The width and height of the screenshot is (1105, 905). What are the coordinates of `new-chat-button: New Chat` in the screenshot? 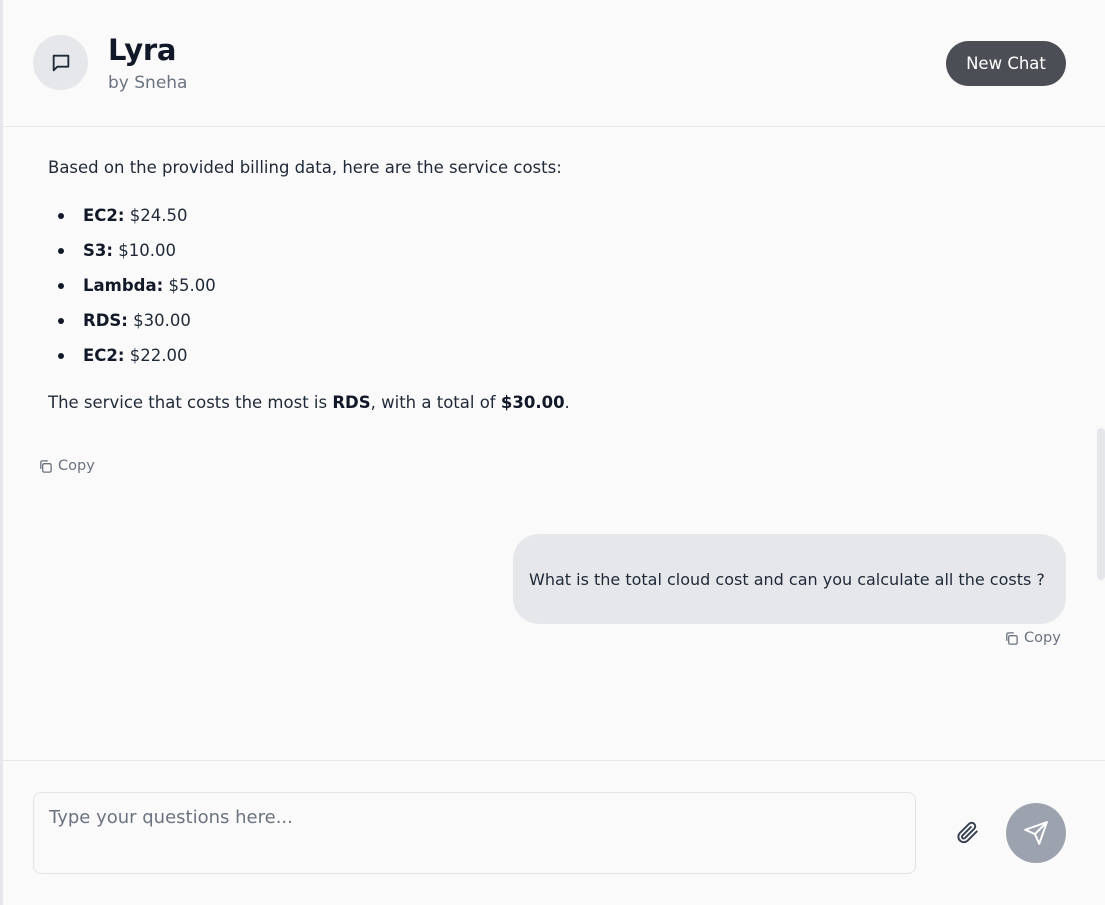 It's located at (1006, 63).